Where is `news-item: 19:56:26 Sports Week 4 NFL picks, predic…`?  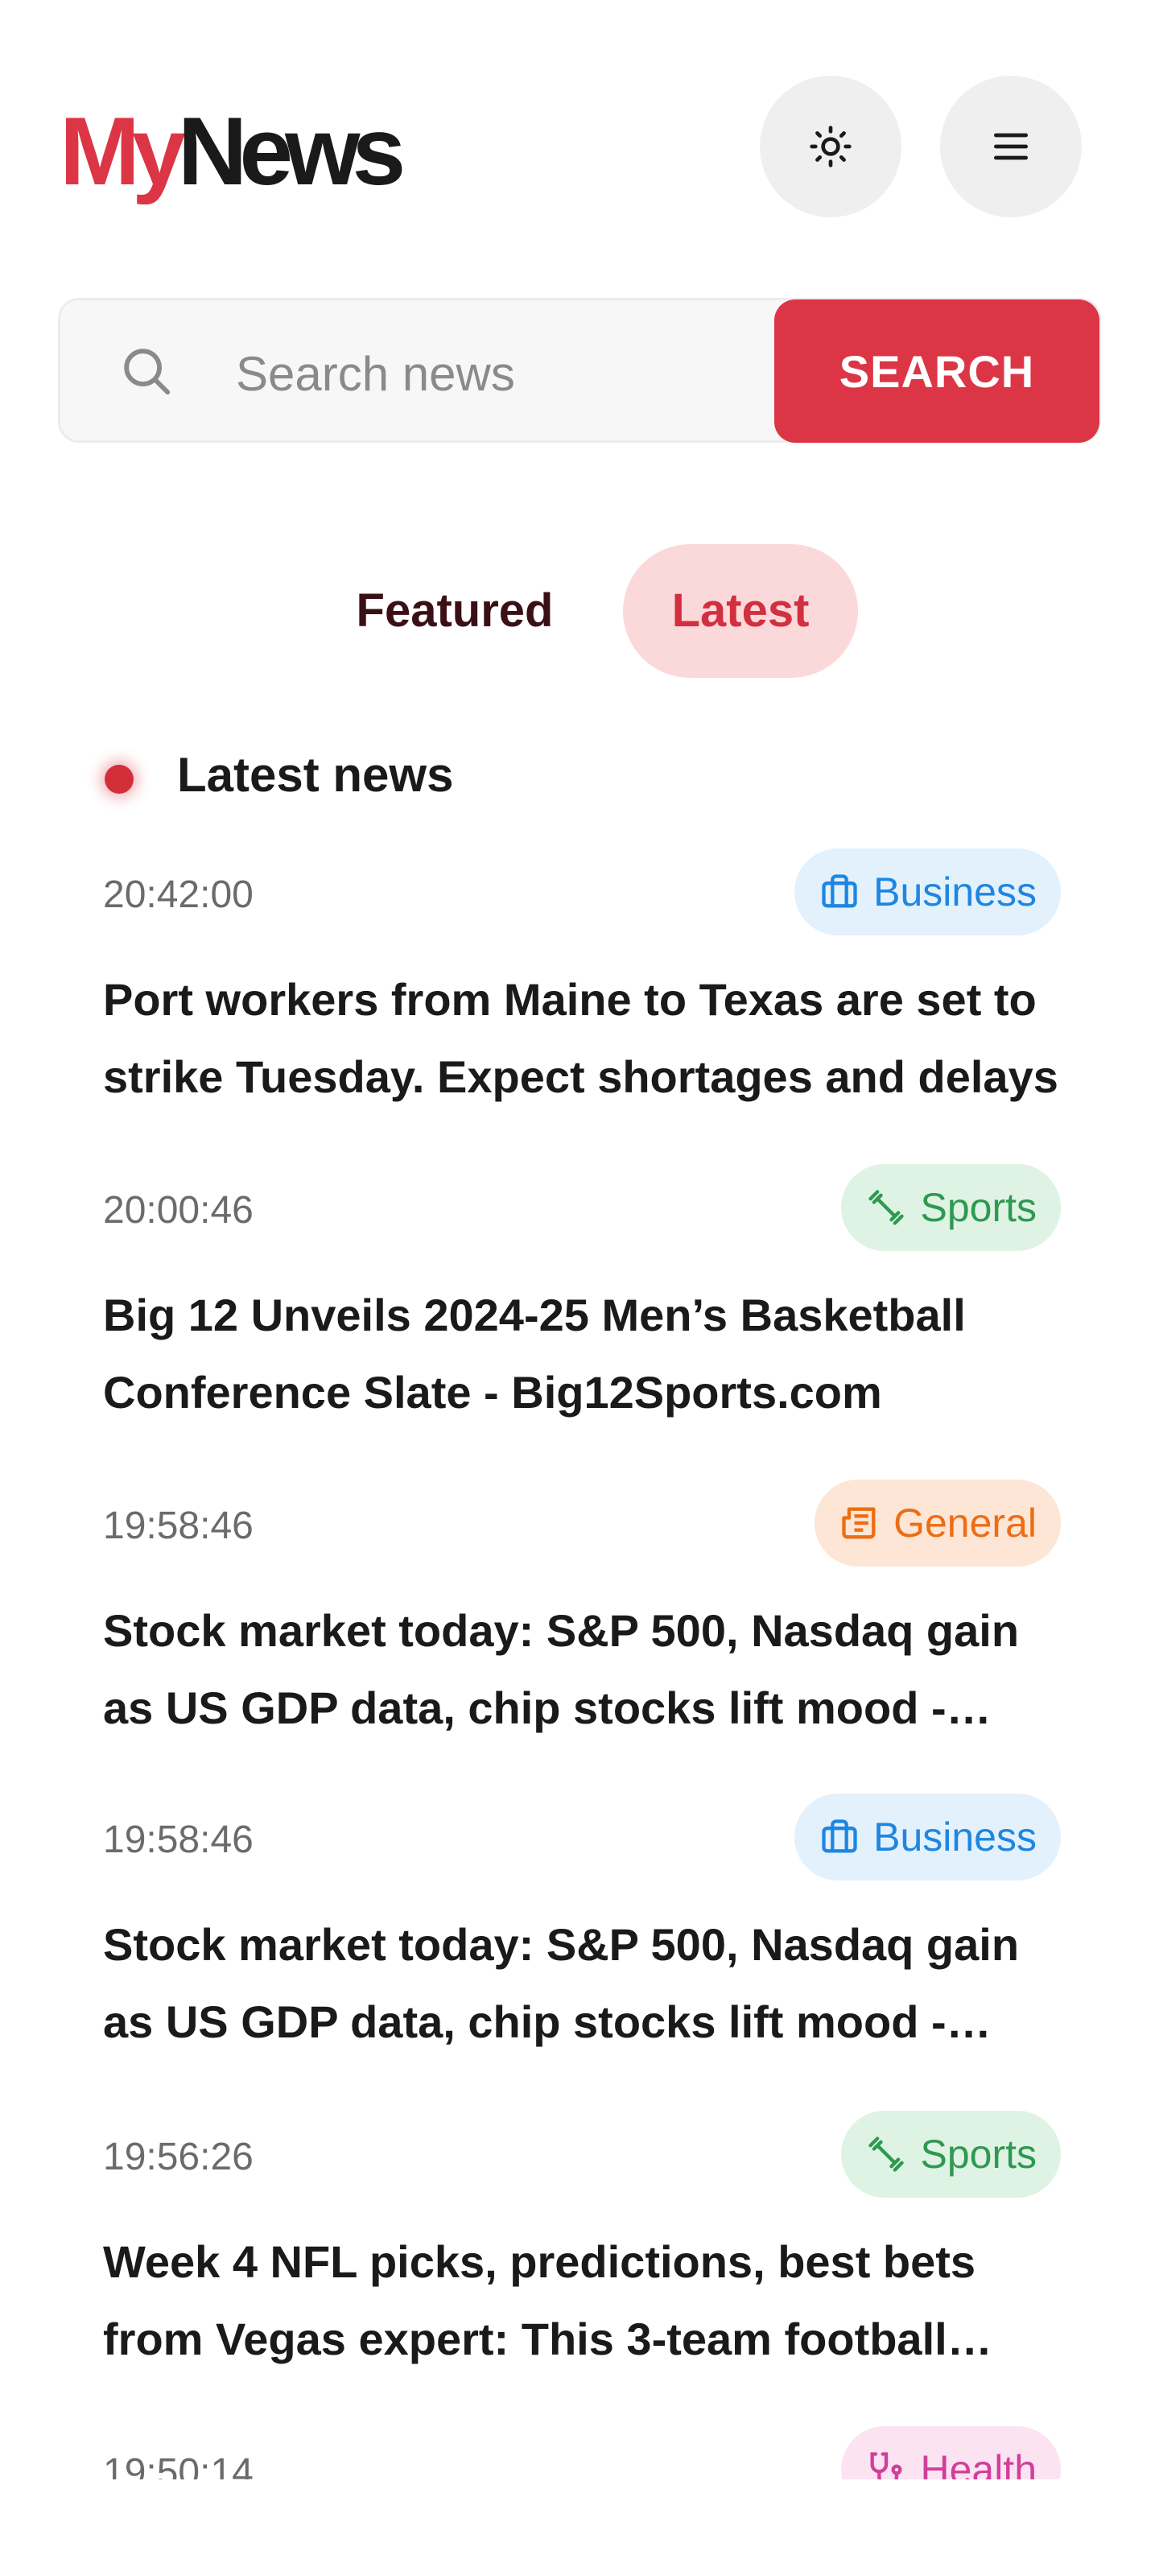
news-item: 19:56:26 Sports Week 4 NFL picks, predic… is located at coordinates (582, 2239).